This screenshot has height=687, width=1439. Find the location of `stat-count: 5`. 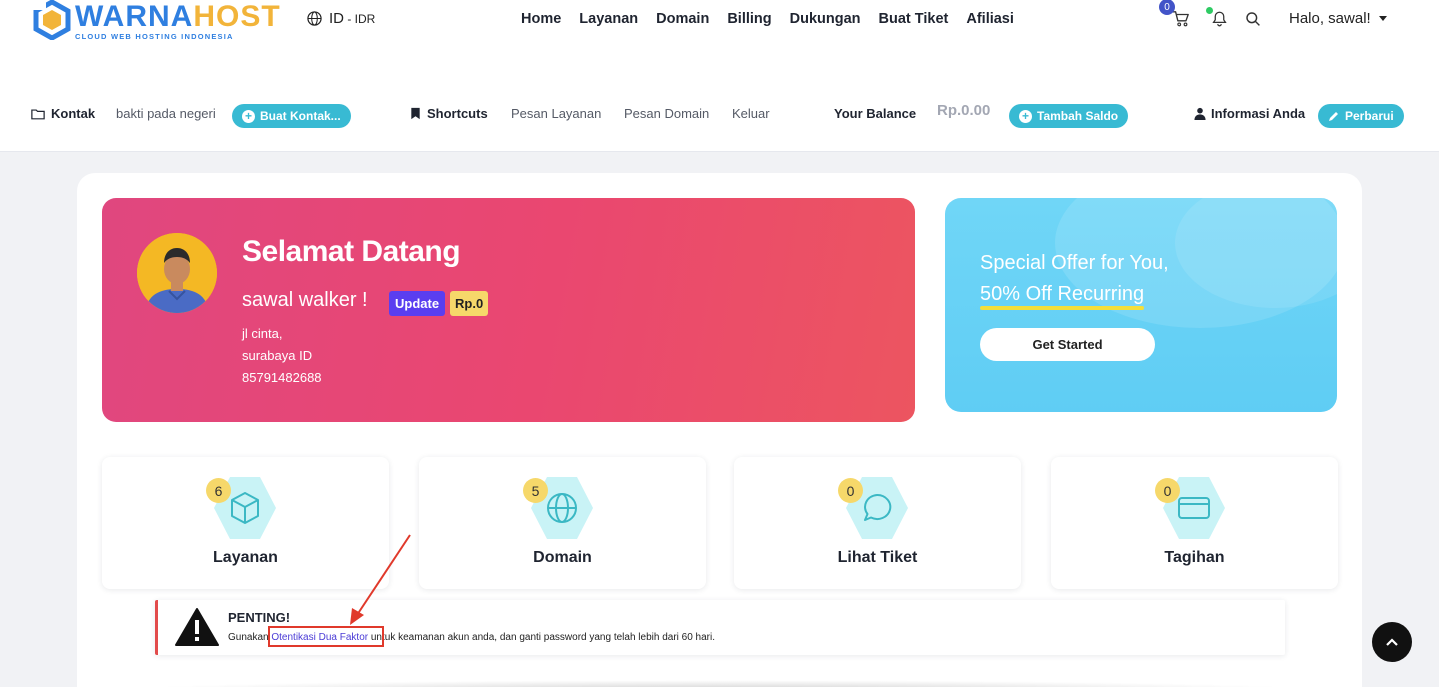

stat-count: 5 is located at coordinates (535, 490).